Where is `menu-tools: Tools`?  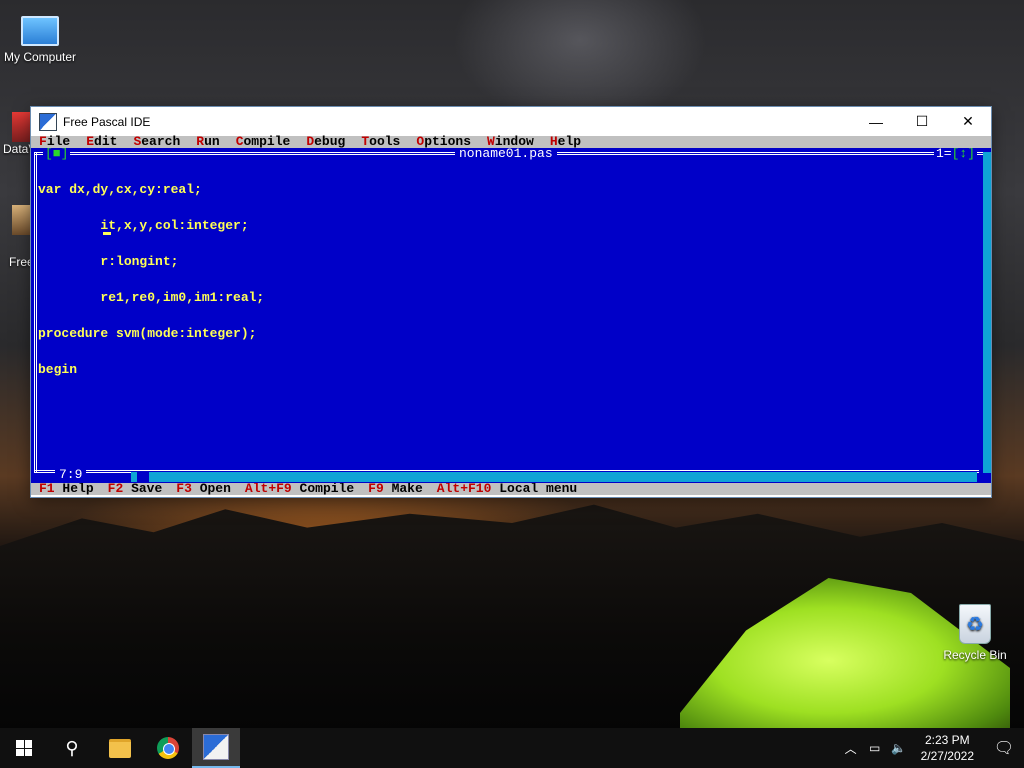
menu-tools: Tools is located at coordinates (380, 141).